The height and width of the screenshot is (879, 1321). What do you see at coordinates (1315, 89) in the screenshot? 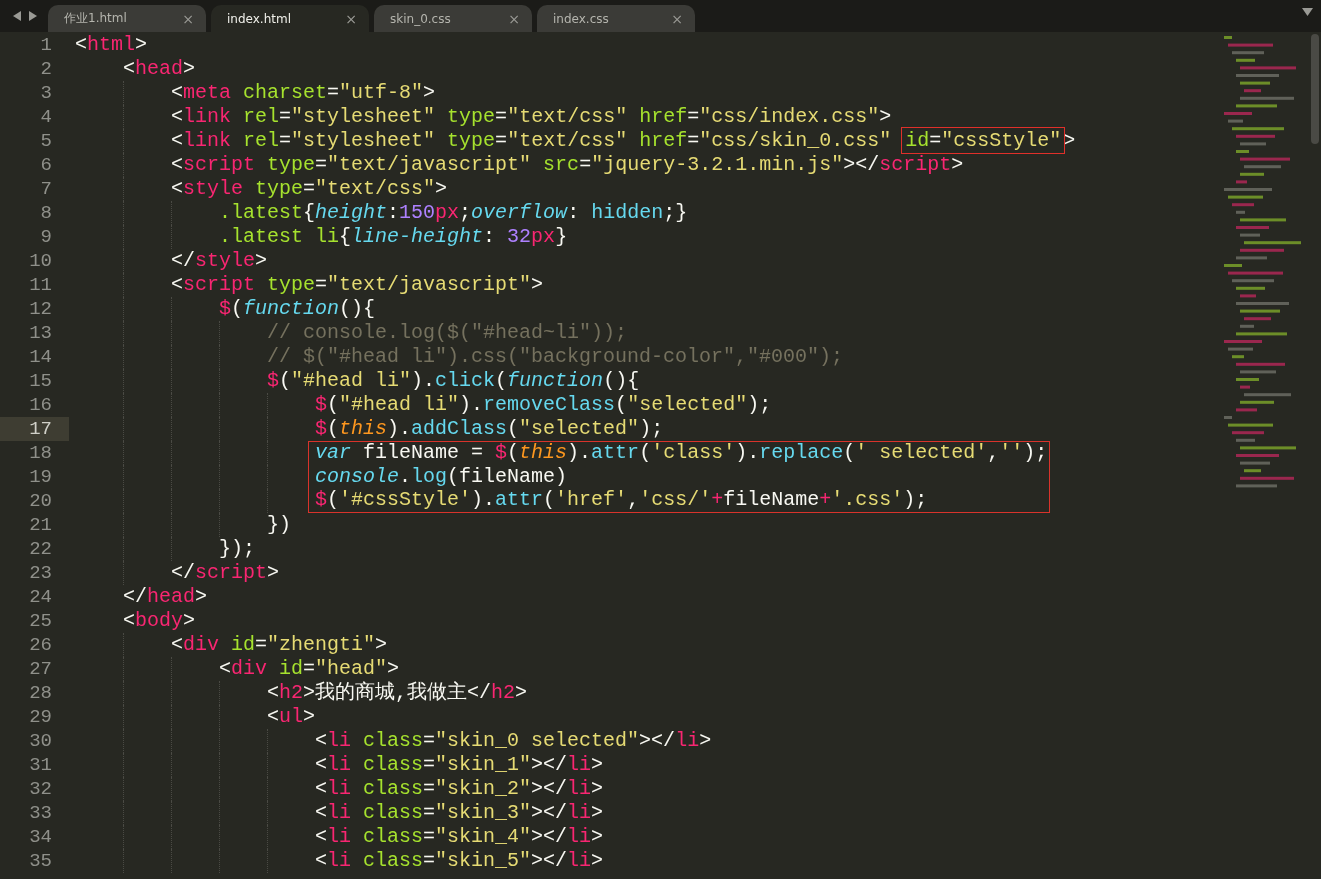
I see `scrollbar-thumb` at bounding box center [1315, 89].